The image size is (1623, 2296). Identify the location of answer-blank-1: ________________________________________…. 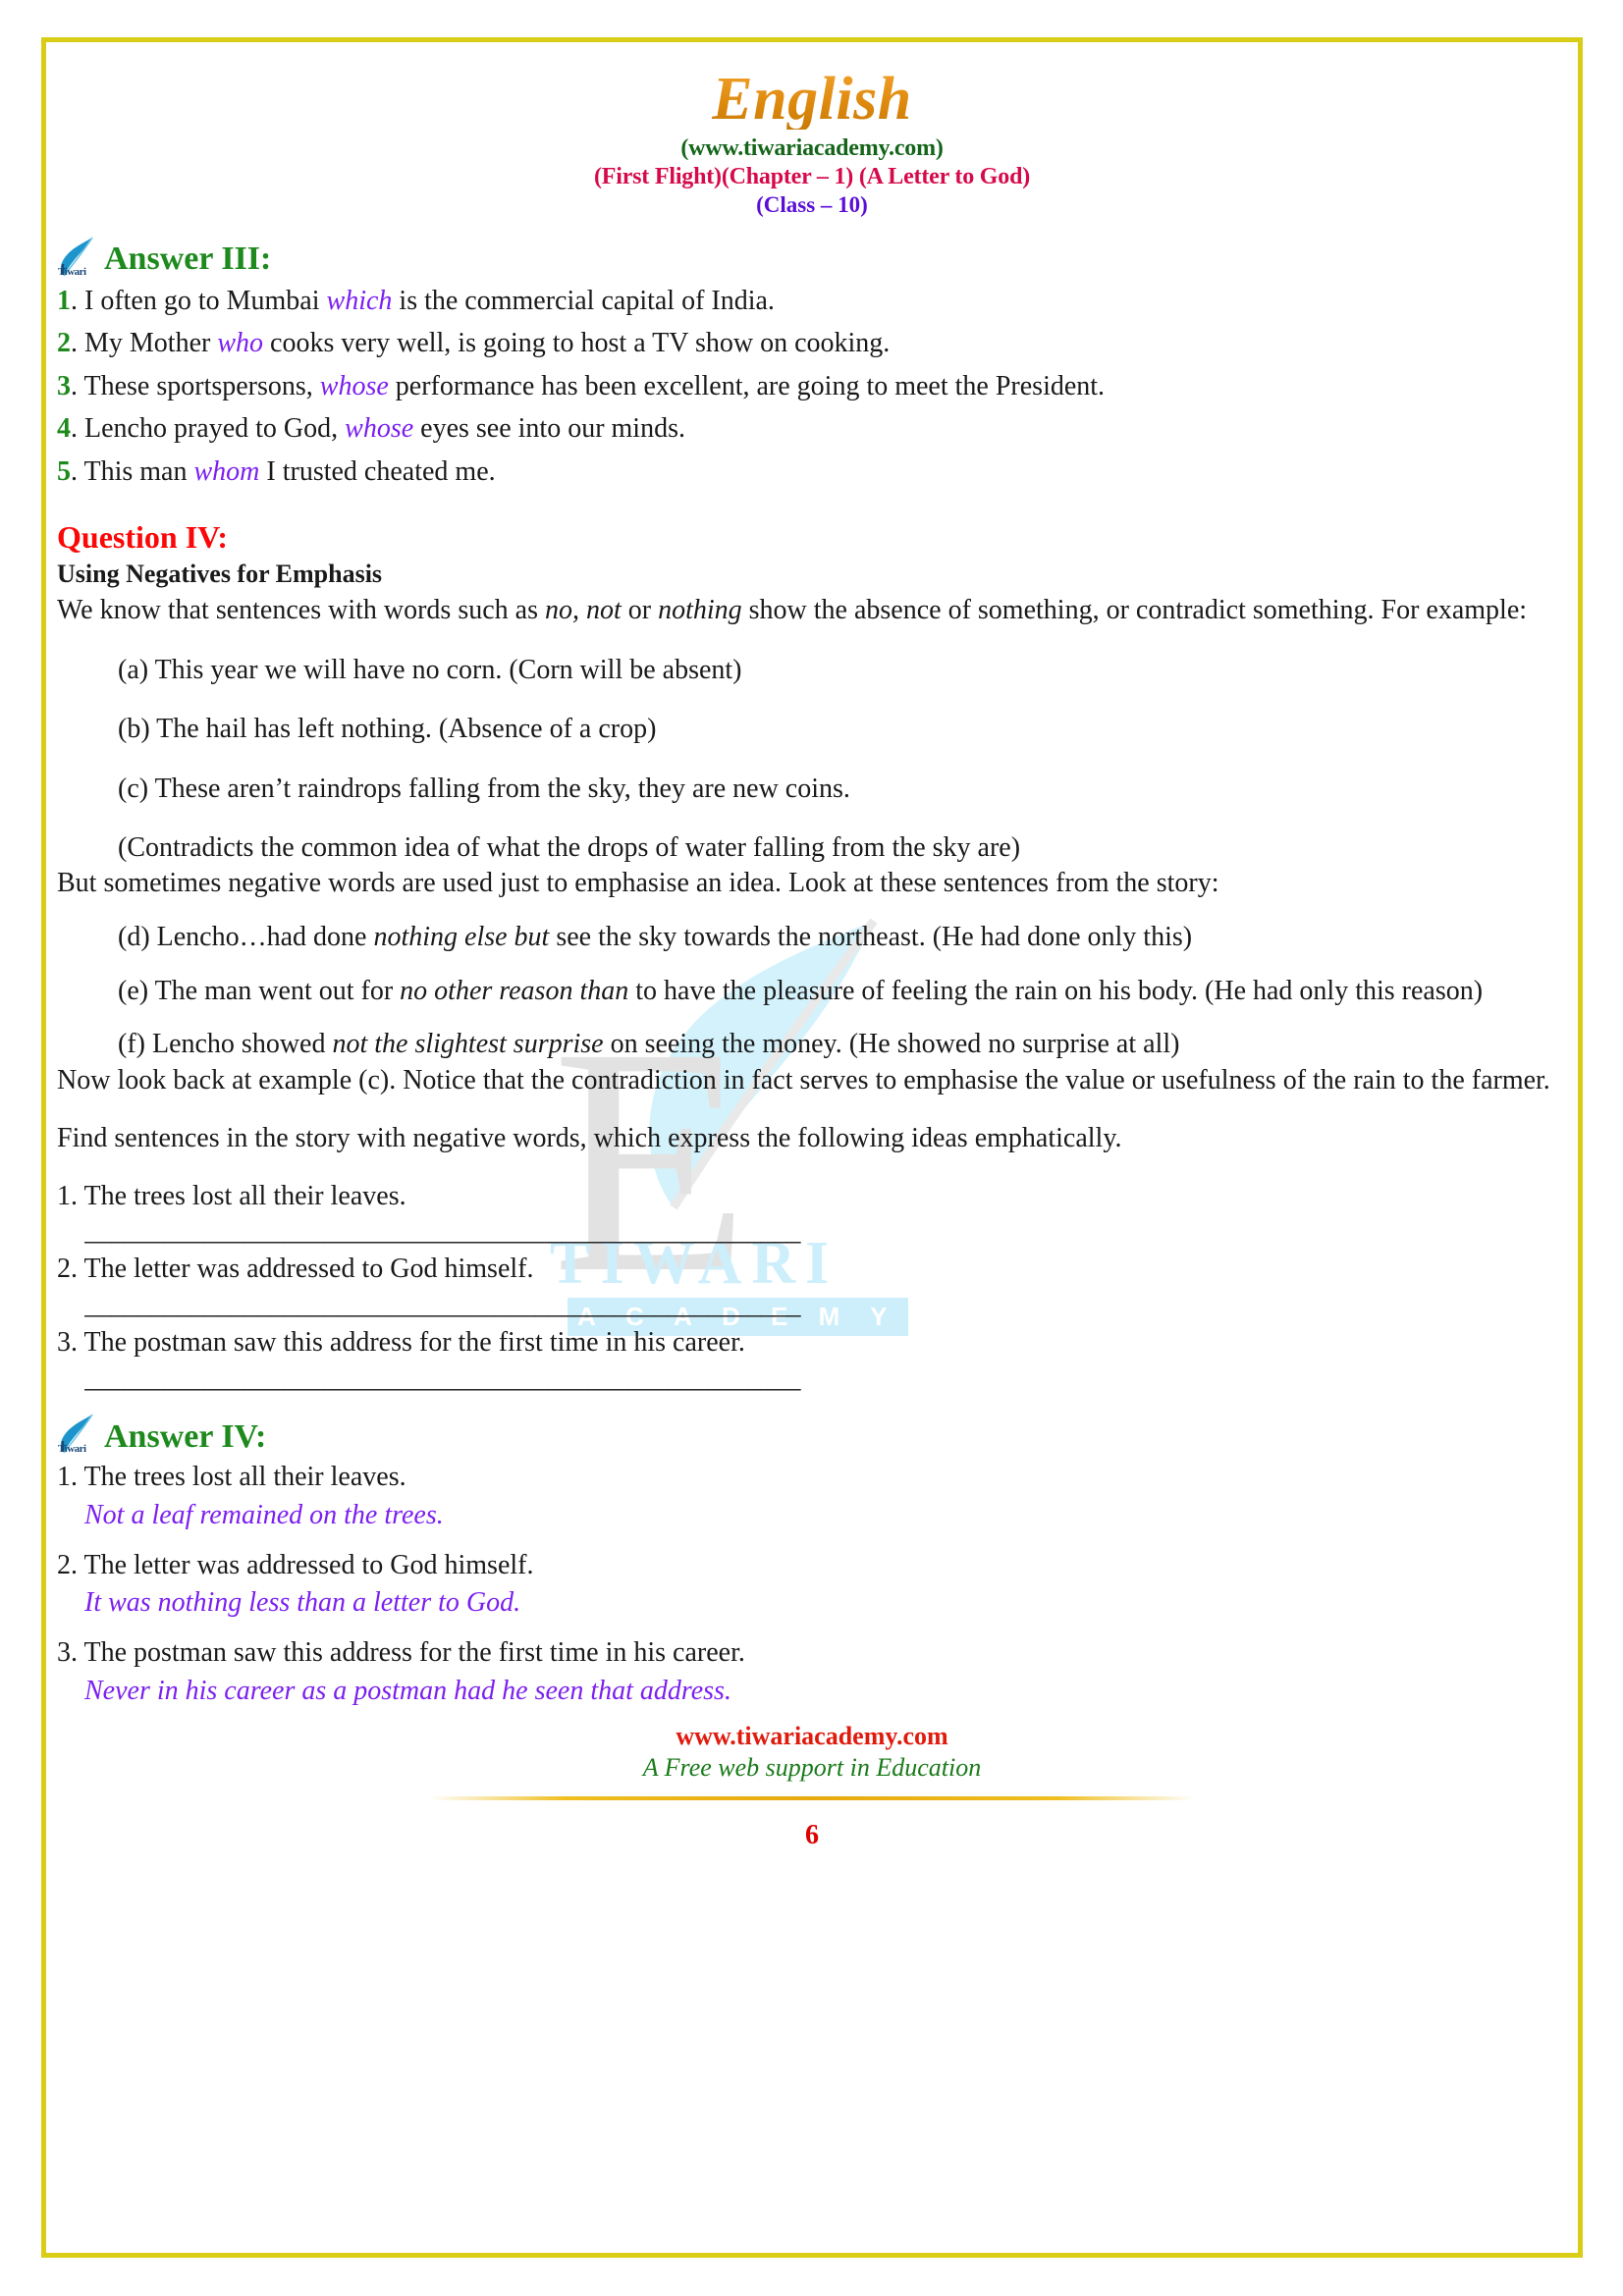
(825, 1232).